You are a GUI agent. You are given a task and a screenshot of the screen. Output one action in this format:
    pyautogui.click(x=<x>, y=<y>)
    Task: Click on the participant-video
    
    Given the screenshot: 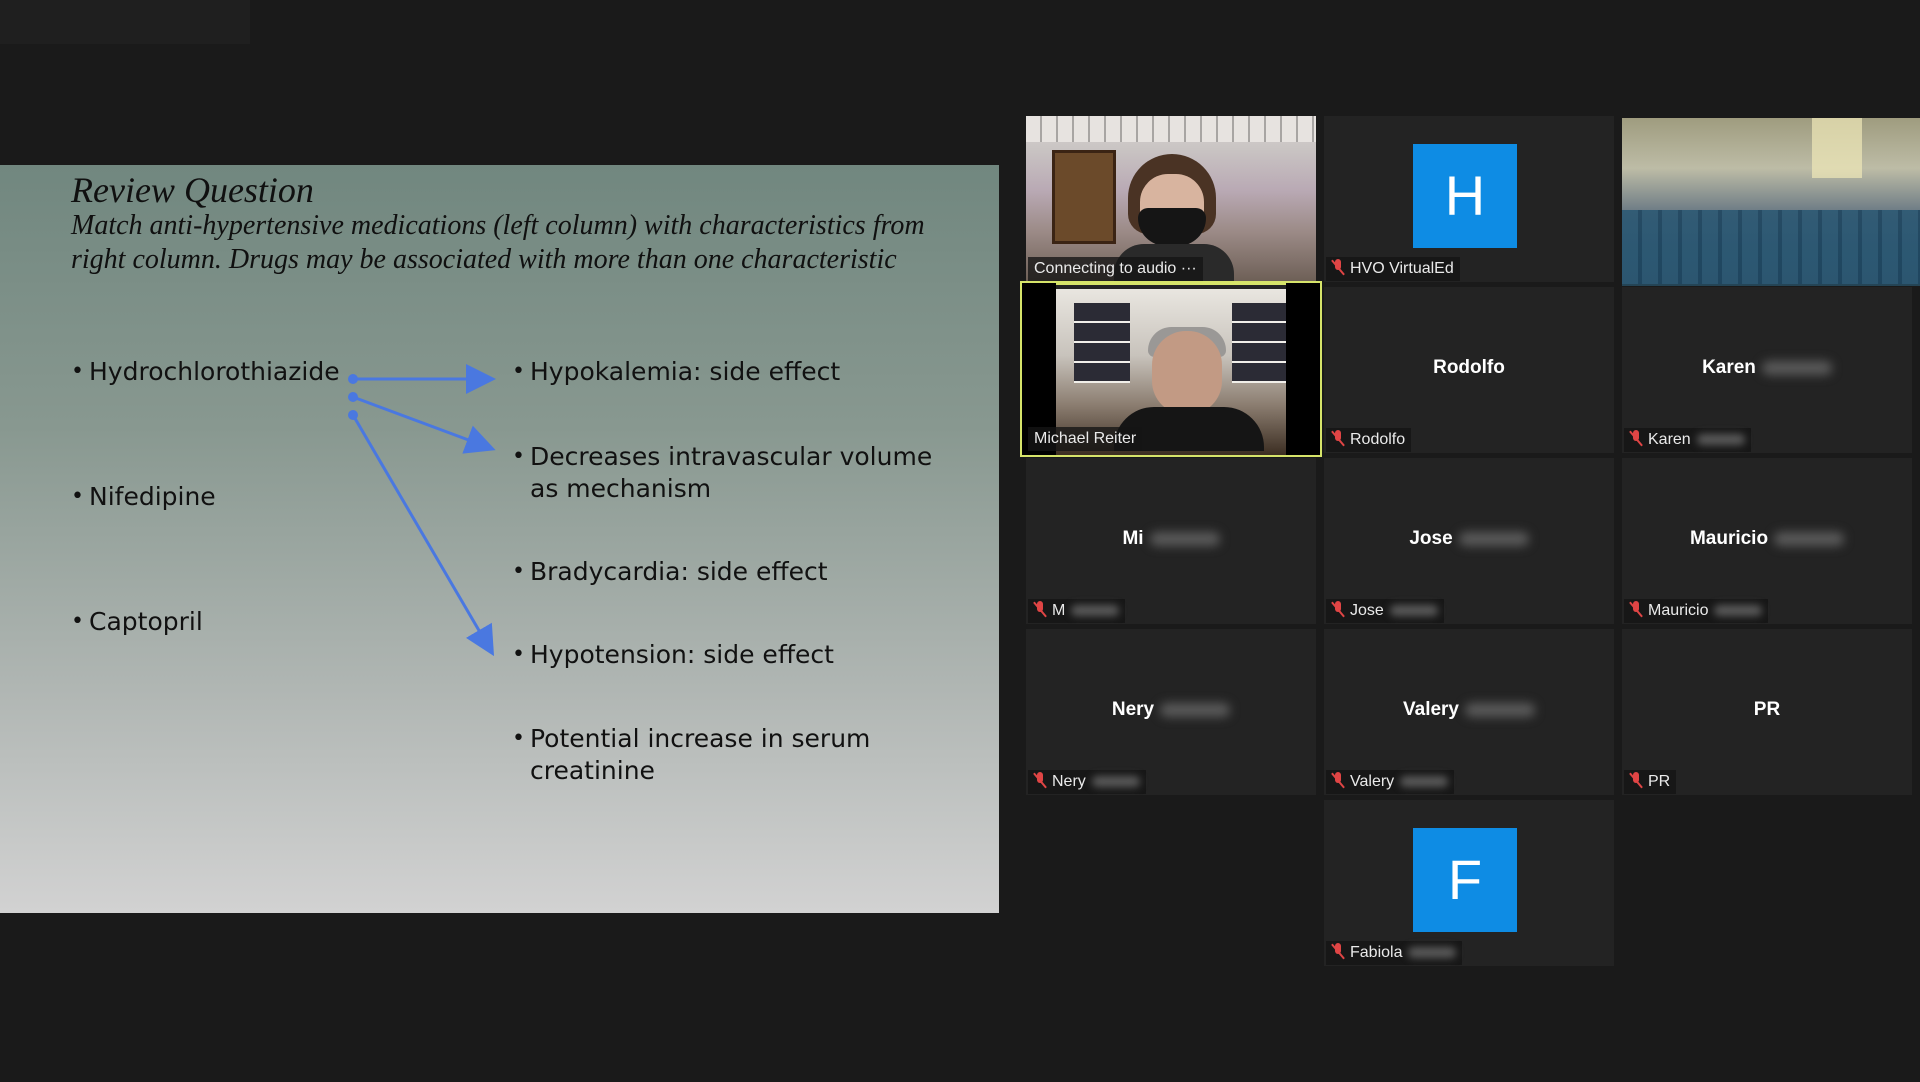 What is the action you would take?
    pyautogui.click(x=1771, y=202)
    